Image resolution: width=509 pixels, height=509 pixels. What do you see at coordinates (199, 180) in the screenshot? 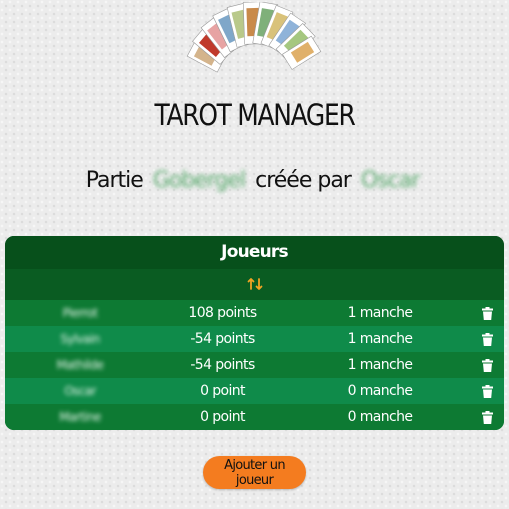
I see `game-name: Gobergel` at bounding box center [199, 180].